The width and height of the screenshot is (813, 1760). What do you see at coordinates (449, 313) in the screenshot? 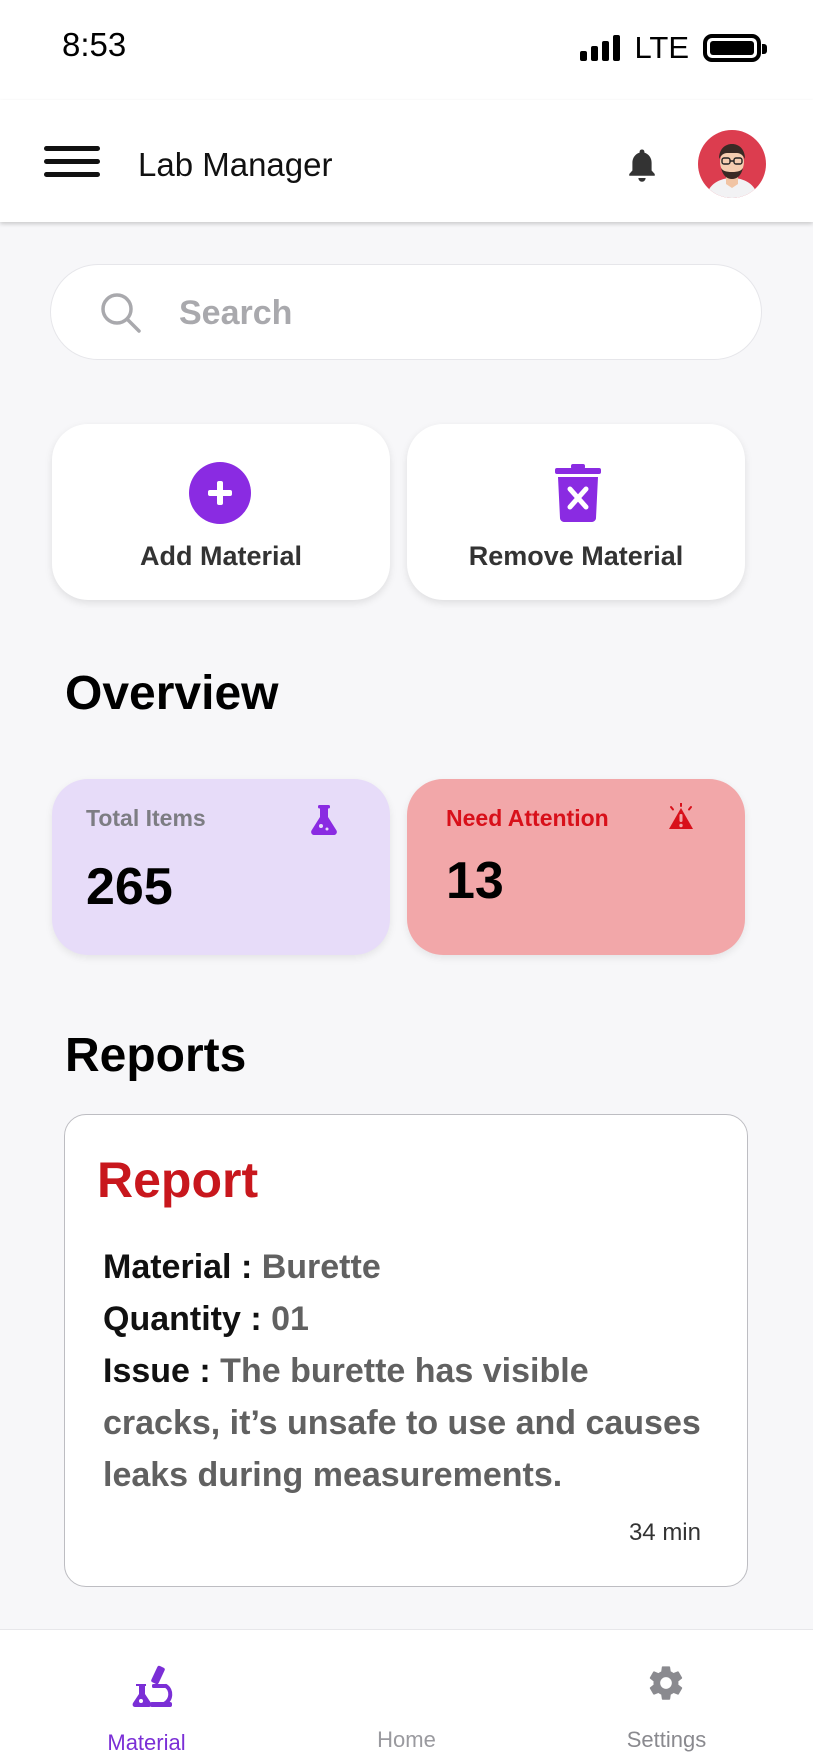
I see `search-input` at bounding box center [449, 313].